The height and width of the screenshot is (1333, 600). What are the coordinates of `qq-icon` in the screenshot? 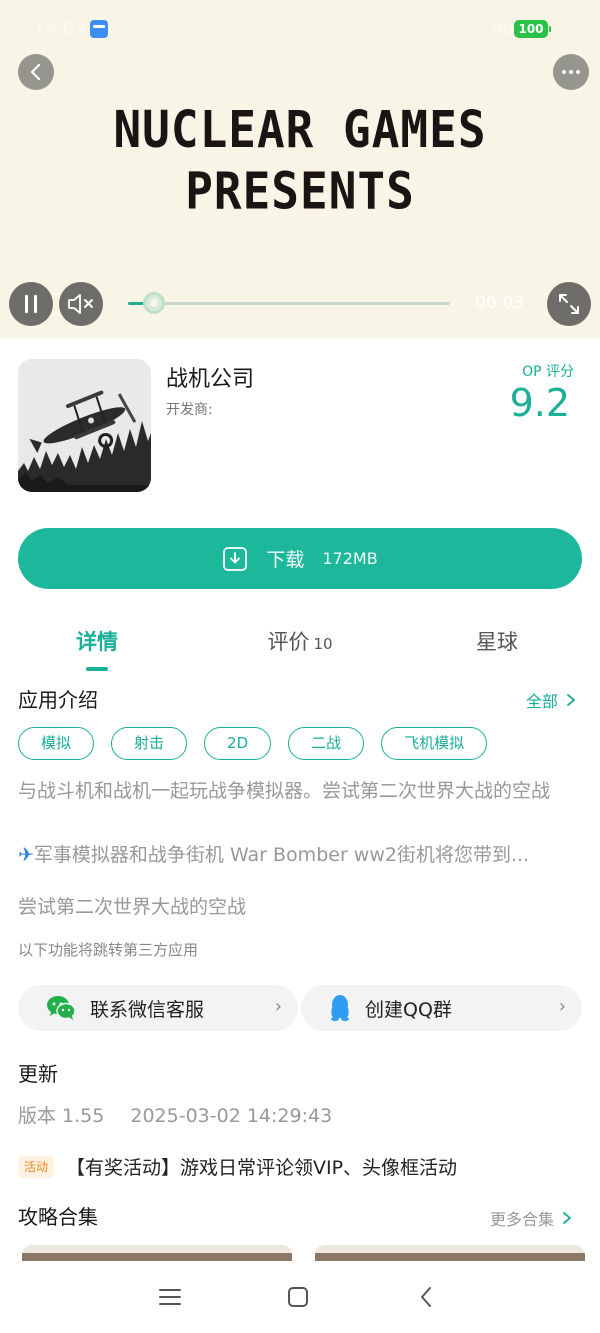 It's located at (340, 1008).